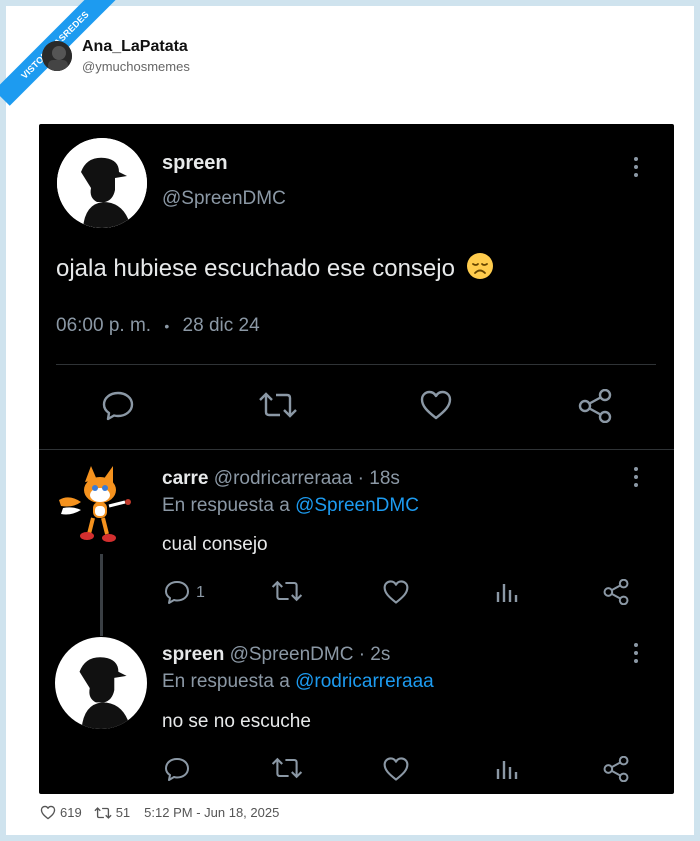  What do you see at coordinates (364, 681) in the screenshot?
I see `reply-mention-link: @rodricarreraaa` at bounding box center [364, 681].